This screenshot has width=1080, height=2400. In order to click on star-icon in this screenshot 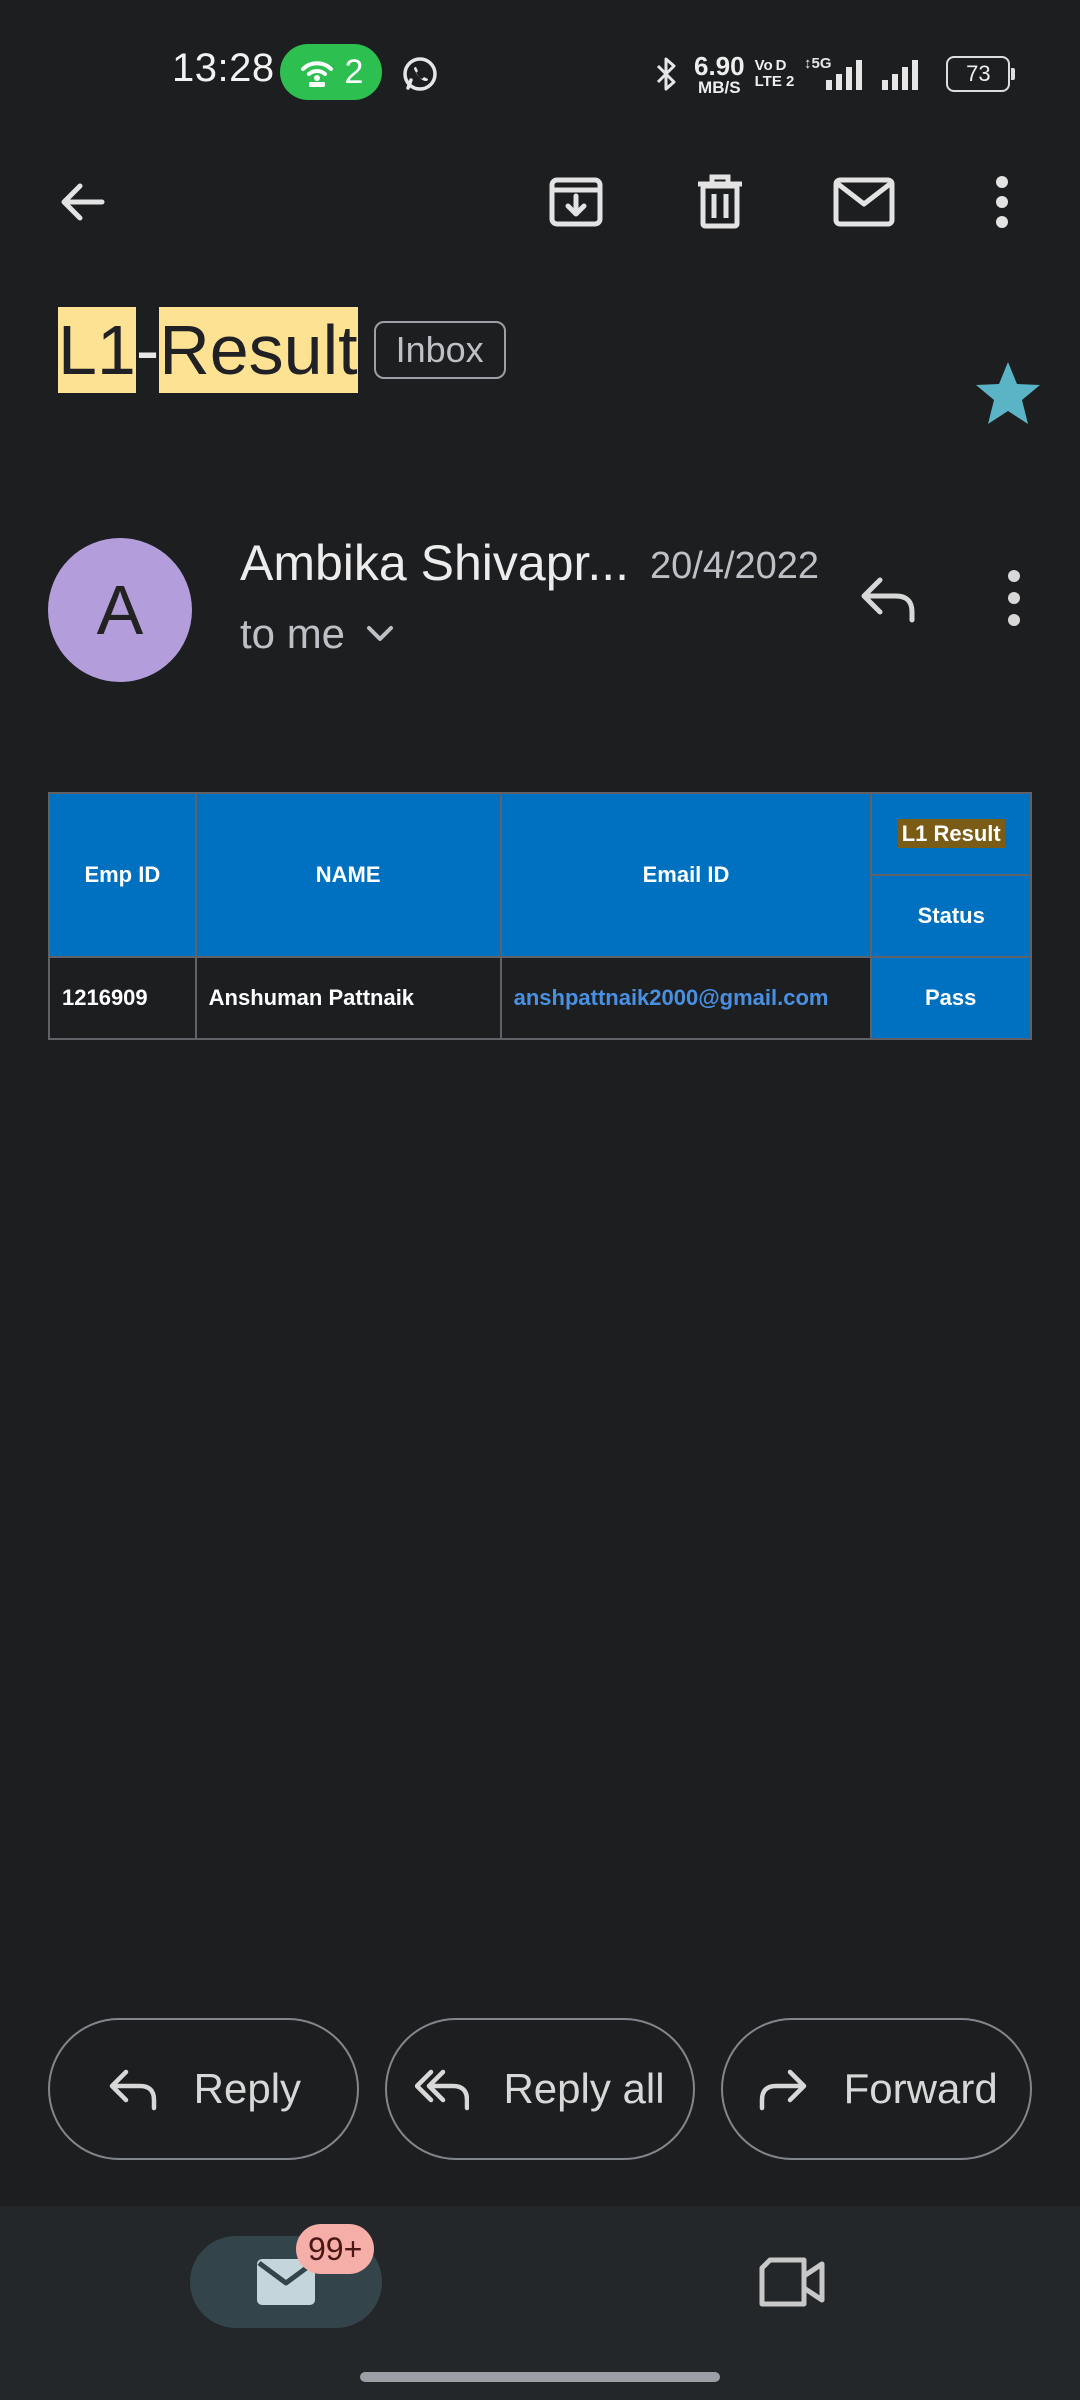, I will do `click(1008, 394)`.